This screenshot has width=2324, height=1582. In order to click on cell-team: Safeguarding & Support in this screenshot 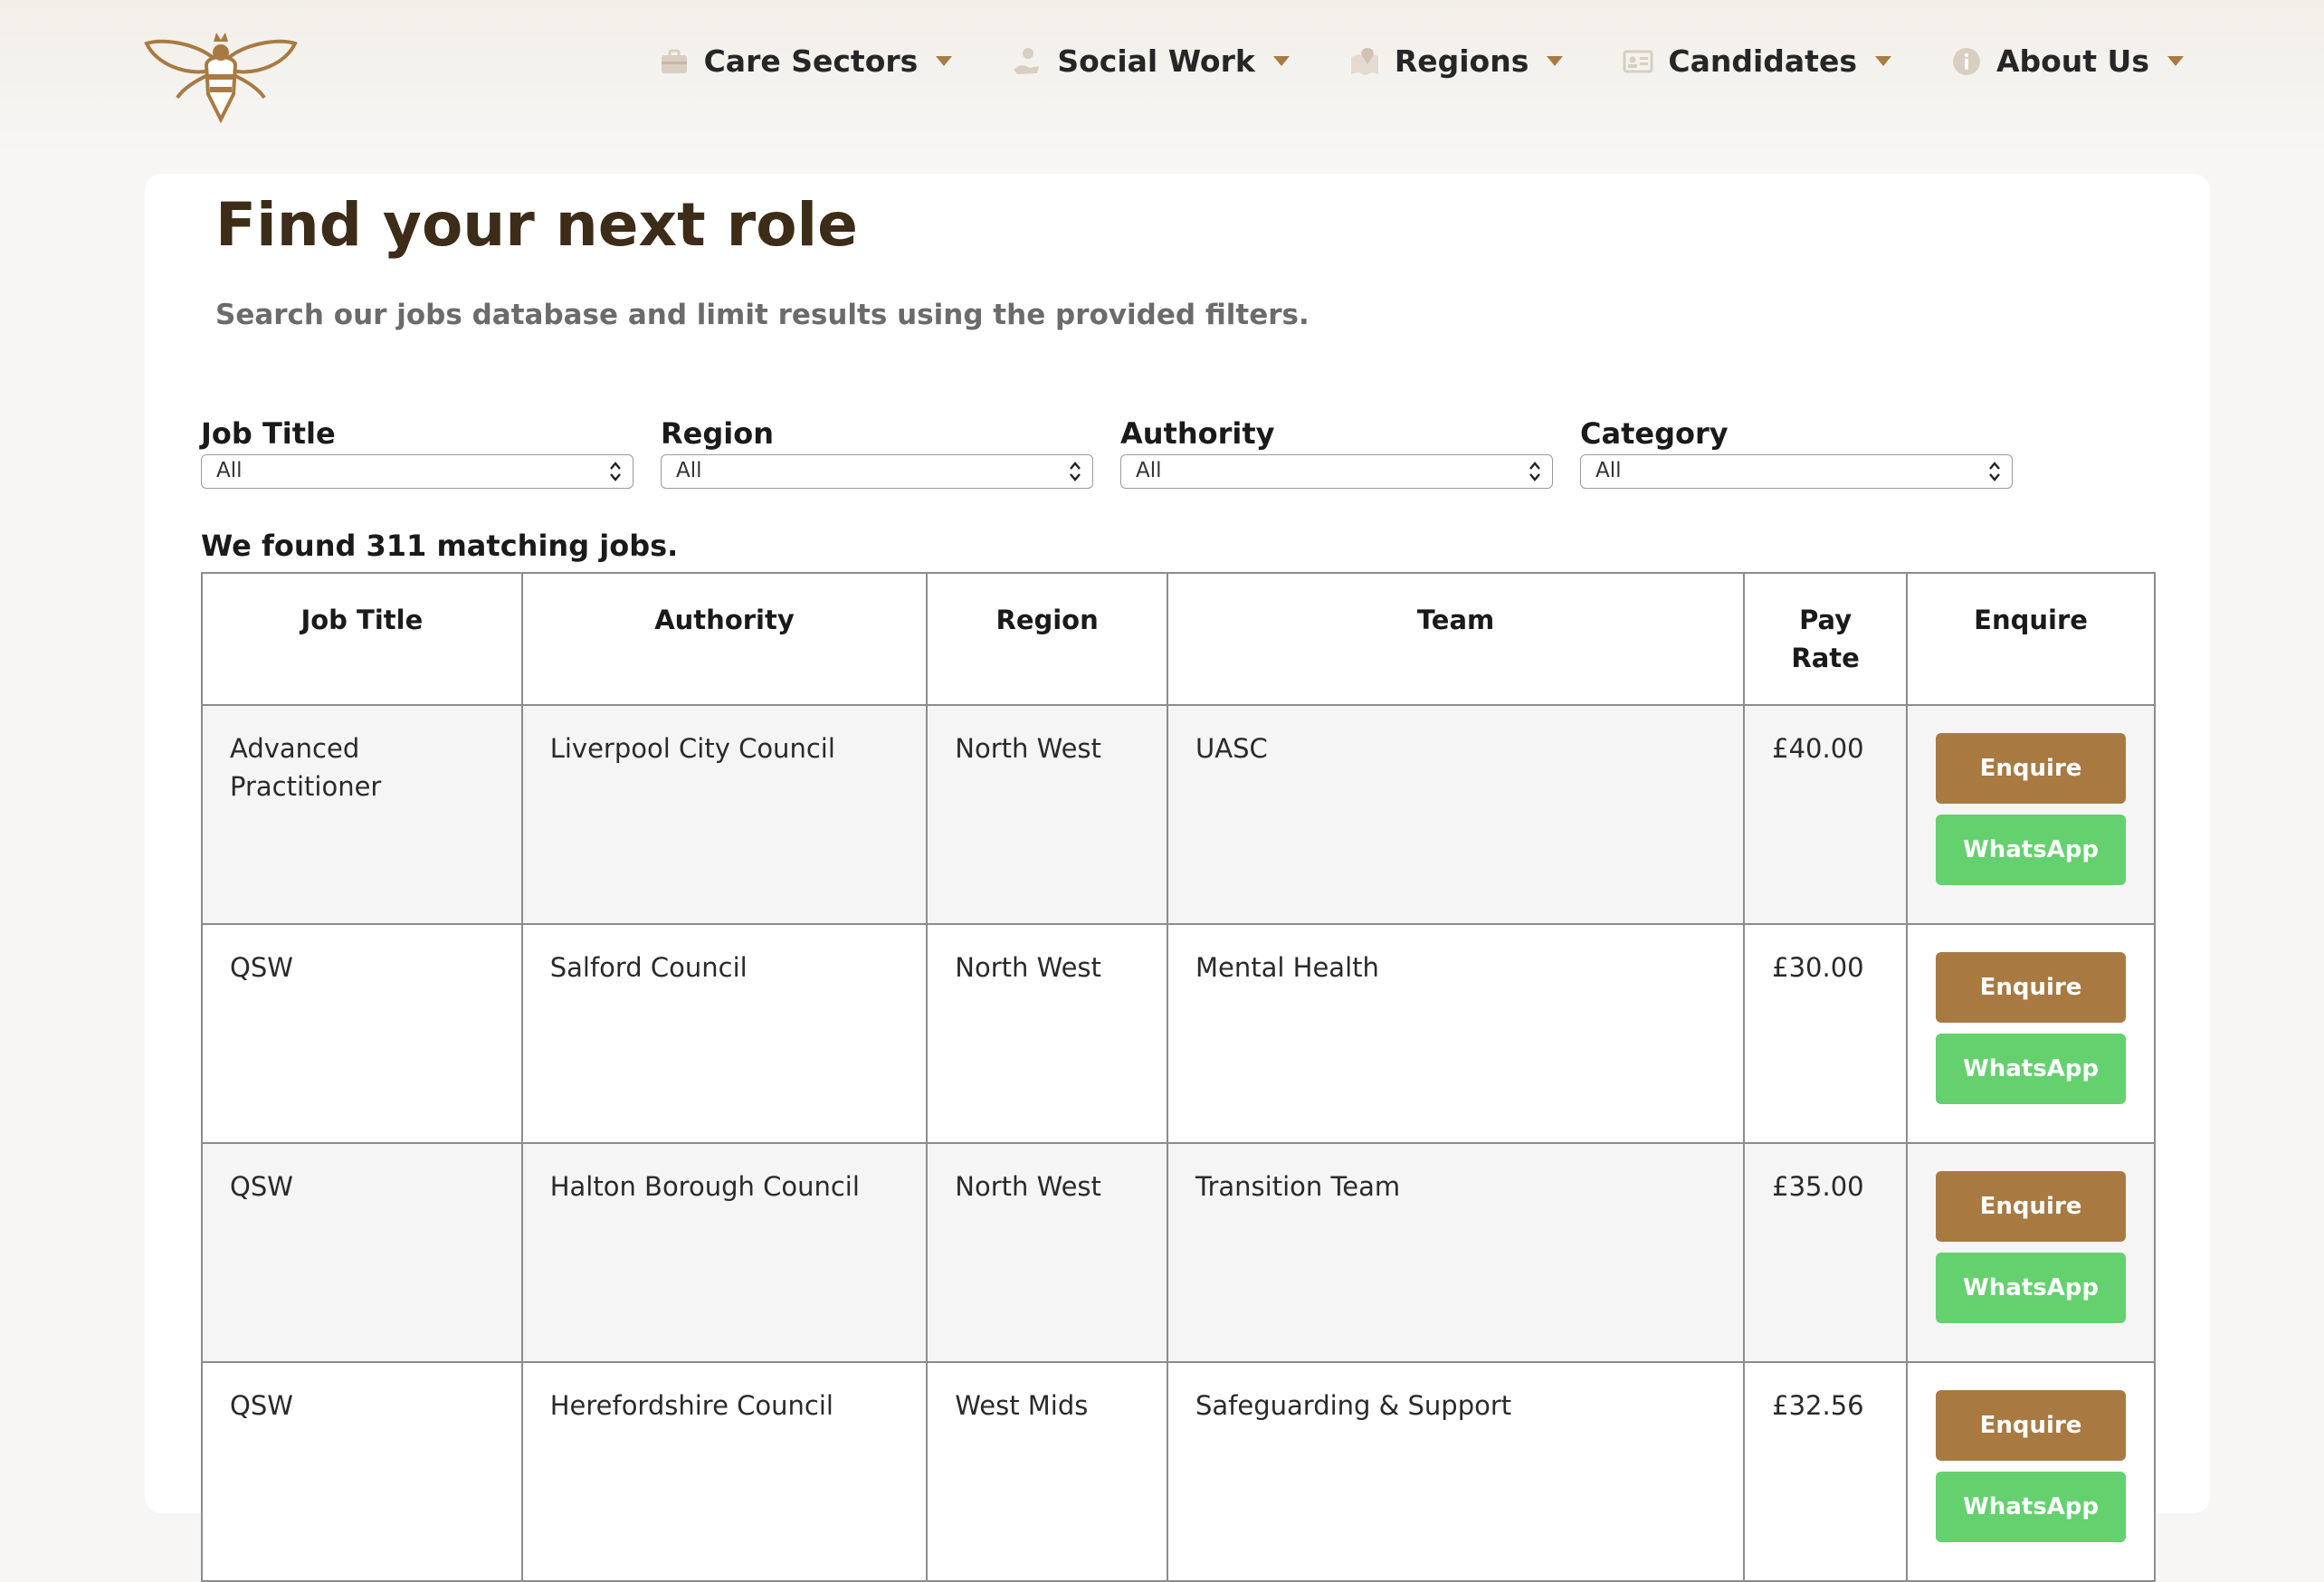, I will do `click(1456, 1472)`.